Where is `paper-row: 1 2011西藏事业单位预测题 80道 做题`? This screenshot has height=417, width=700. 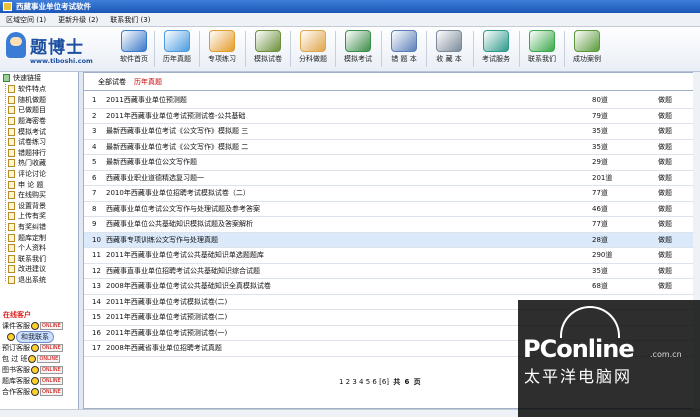
paper-row: 1 2011西藏事业单位预测题 80道 做题 is located at coordinates (391, 101).